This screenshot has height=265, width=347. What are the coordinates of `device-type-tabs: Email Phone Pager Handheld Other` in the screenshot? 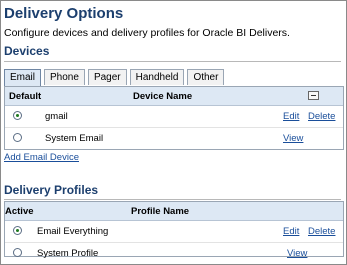 It's located at (115, 77).